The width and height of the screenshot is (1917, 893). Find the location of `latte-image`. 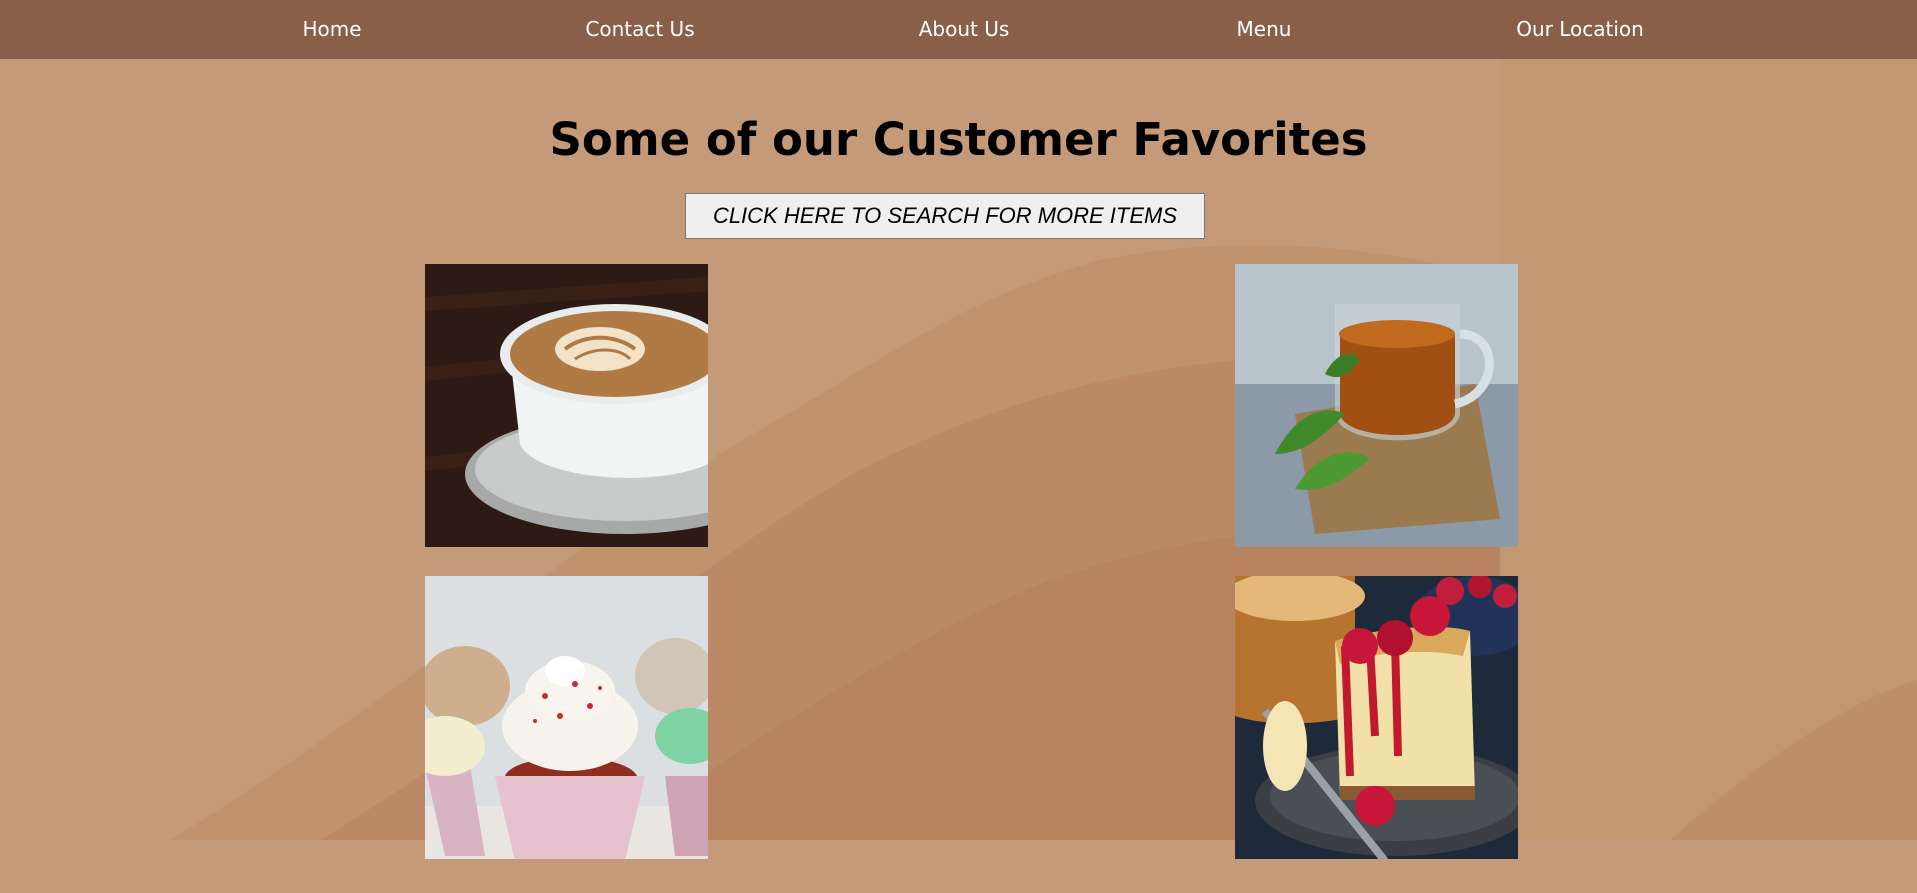

latte-image is located at coordinates (566, 405).